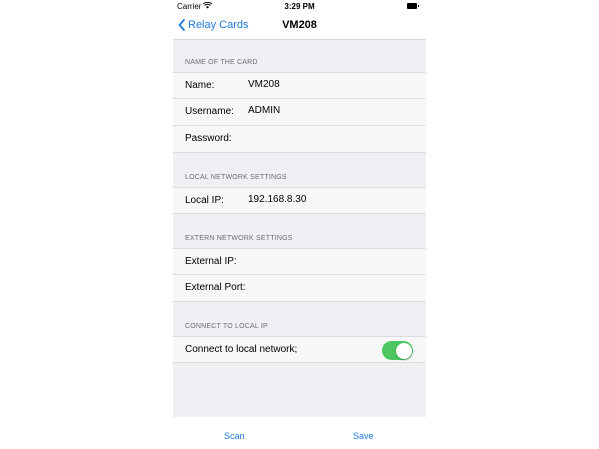 The image size is (599, 449). Describe the element at coordinates (221, 62) in the screenshot. I see `section-header-card: NAME OF THE CARD` at that location.